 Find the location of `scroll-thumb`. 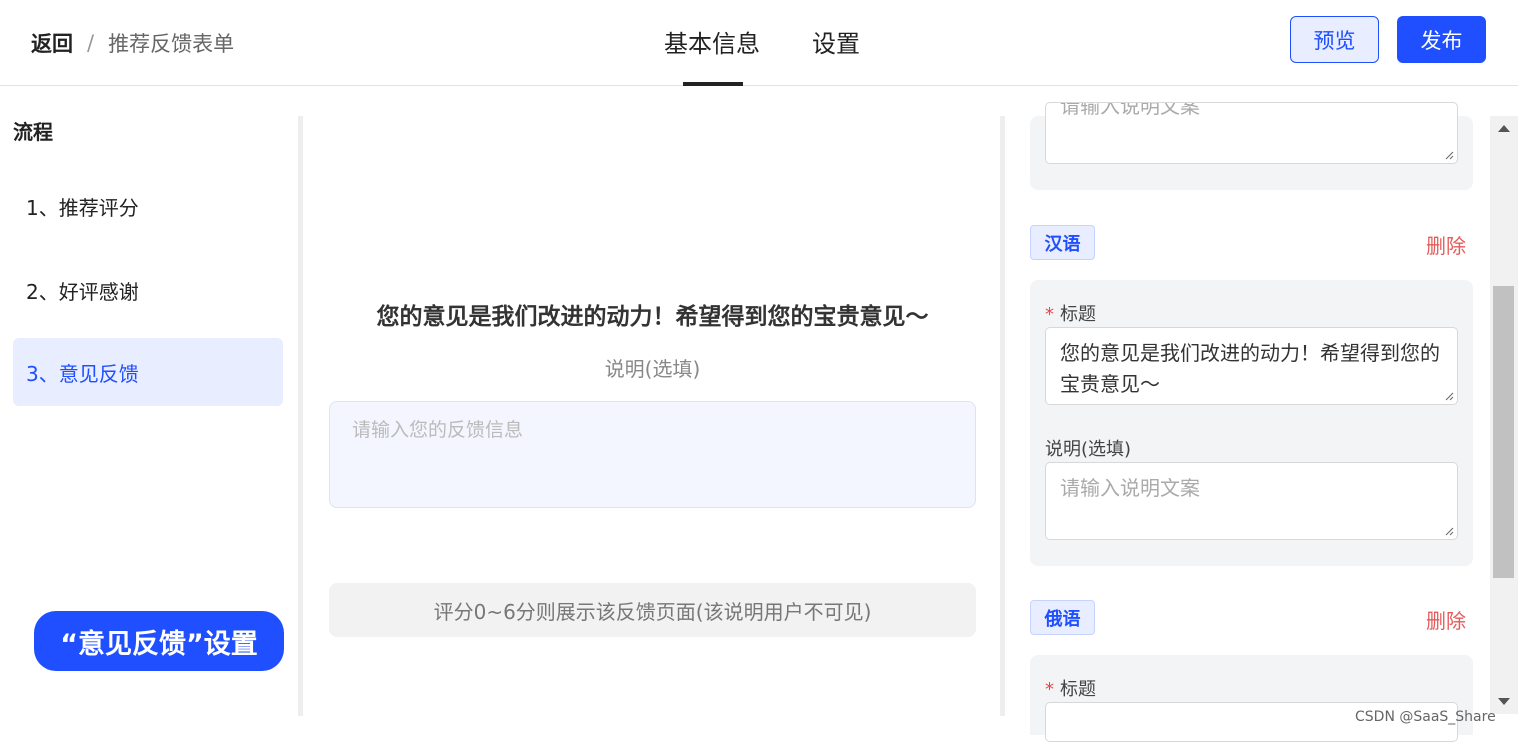

scroll-thumb is located at coordinates (1503, 432).